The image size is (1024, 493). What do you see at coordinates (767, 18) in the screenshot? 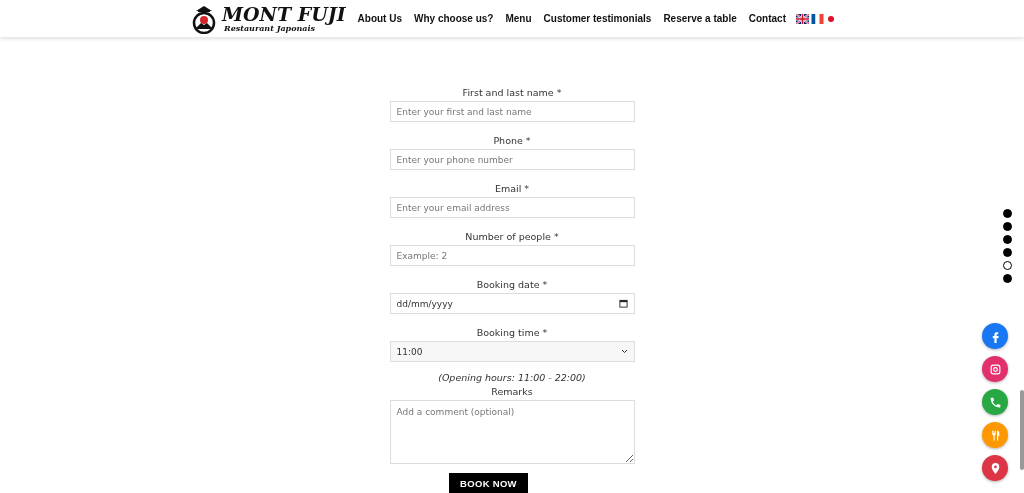
I see `nav-link: Contact` at bounding box center [767, 18].